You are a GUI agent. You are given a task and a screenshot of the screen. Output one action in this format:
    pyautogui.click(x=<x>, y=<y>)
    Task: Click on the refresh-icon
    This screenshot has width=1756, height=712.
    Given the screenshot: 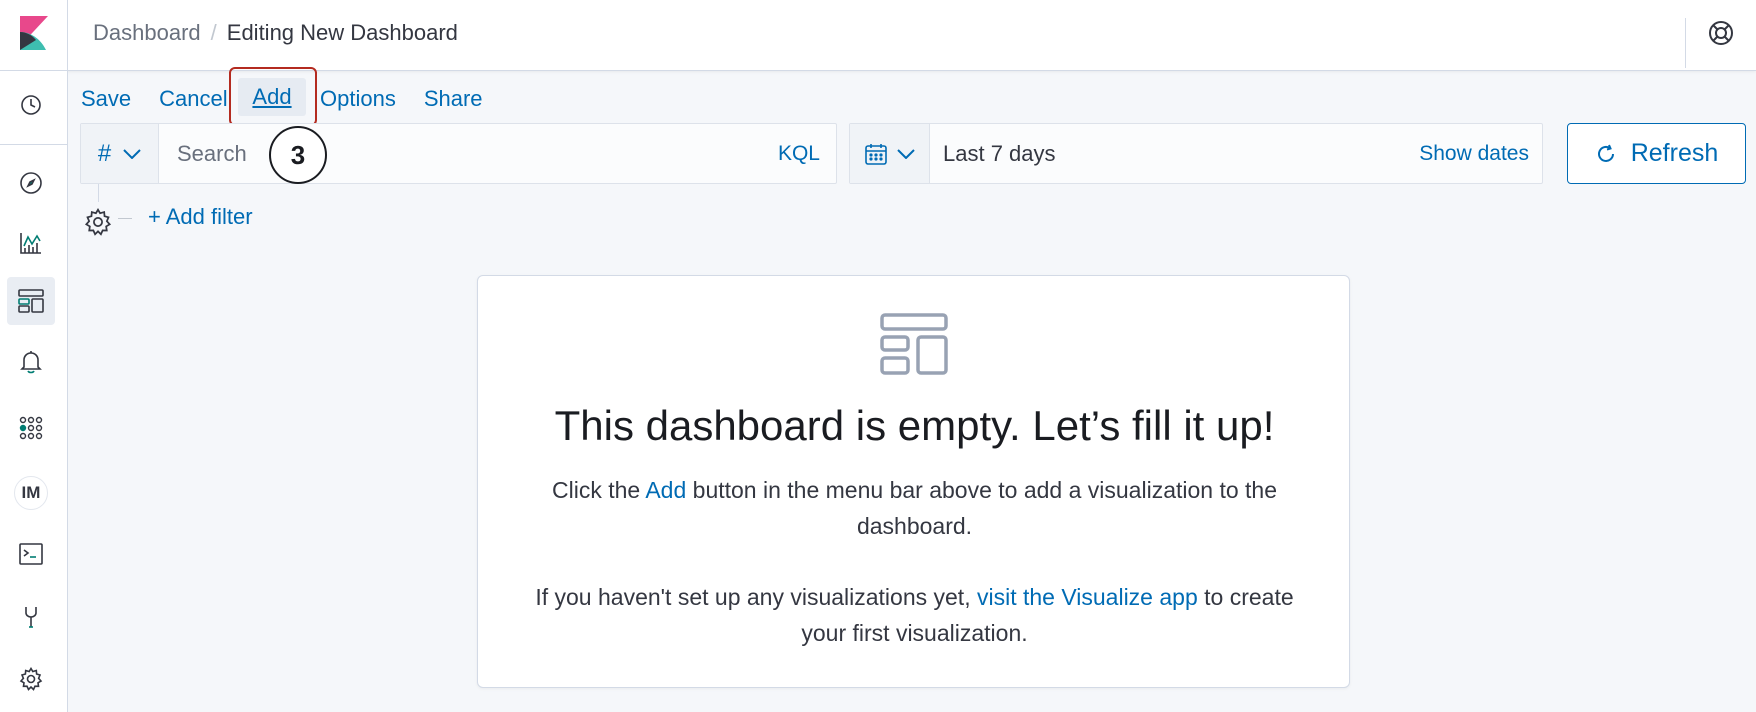 What is the action you would take?
    pyautogui.click(x=1605, y=153)
    